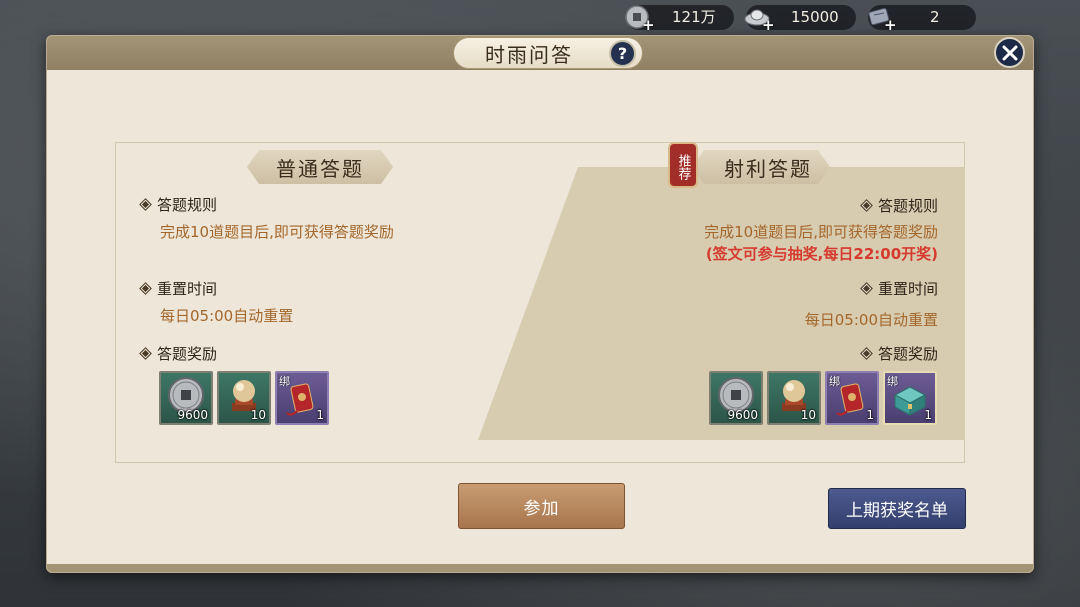  I want to click on normal-rewards-list: 9600 10 绑 1, so click(244, 398).